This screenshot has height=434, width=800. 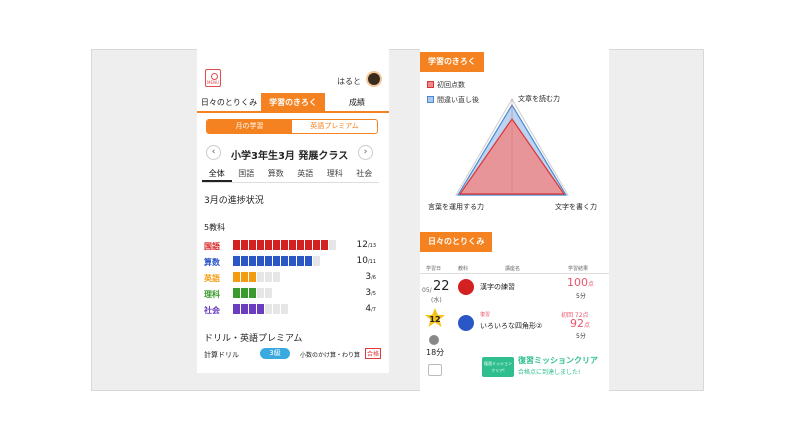 I want to click on subject-name: 算数, so click(x=212, y=262).